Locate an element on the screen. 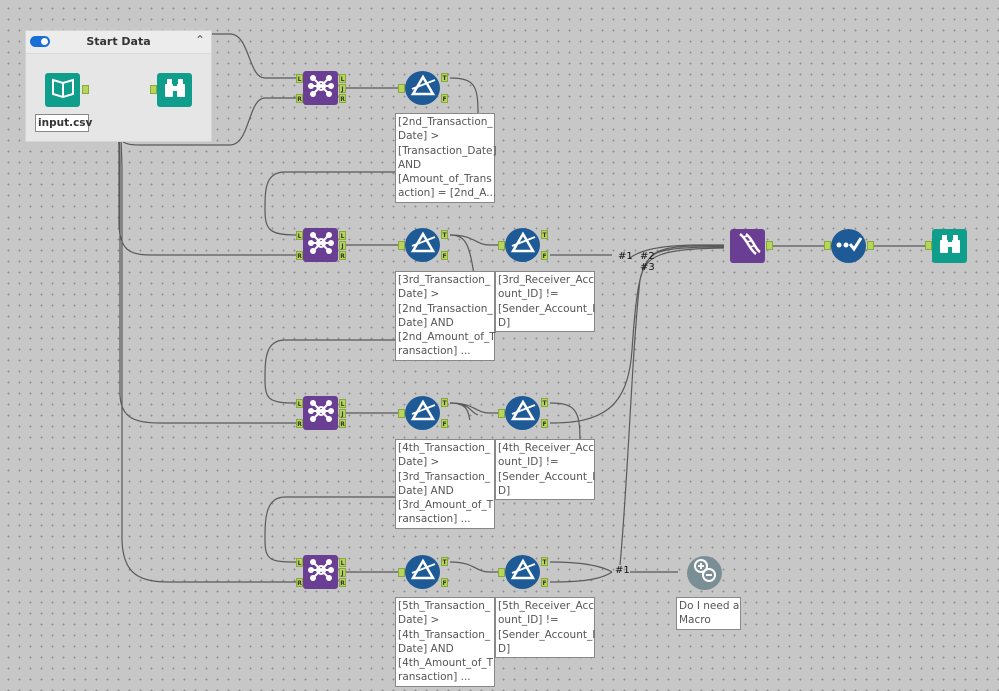 This screenshot has height=691, width=999. select-check-icon is located at coordinates (849, 246).